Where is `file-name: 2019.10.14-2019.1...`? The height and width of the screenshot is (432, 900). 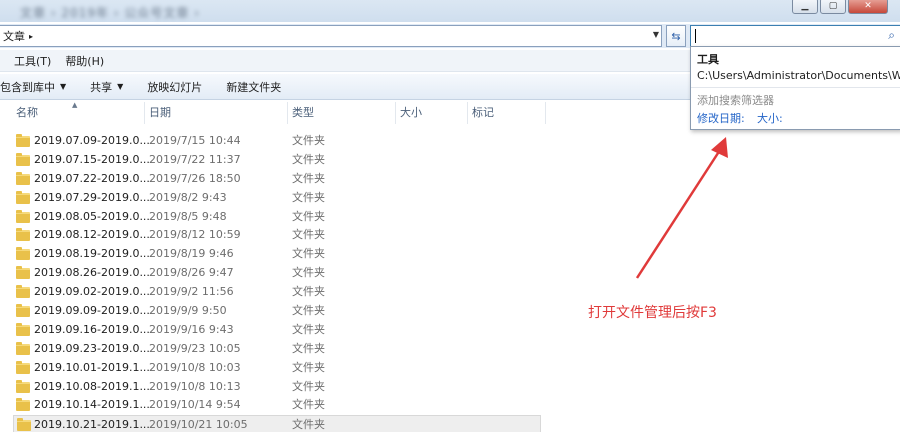 file-name: 2019.10.14-2019.1... is located at coordinates (92, 405).